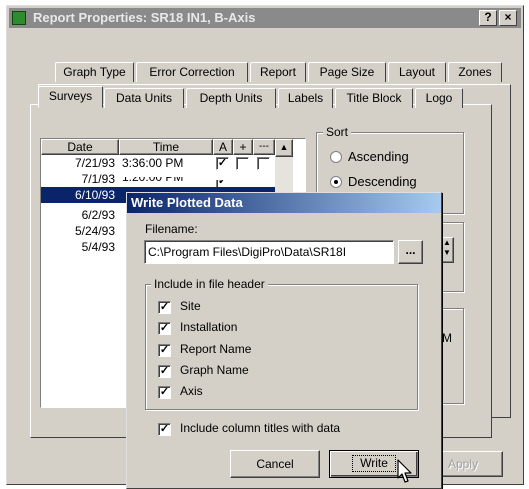 This screenshot has width=529, height=489. What do you see at coordinates (164, 371) in the screenshot?
I see `graph-name-checkbox: ✓` at bounding box center [164, 371].